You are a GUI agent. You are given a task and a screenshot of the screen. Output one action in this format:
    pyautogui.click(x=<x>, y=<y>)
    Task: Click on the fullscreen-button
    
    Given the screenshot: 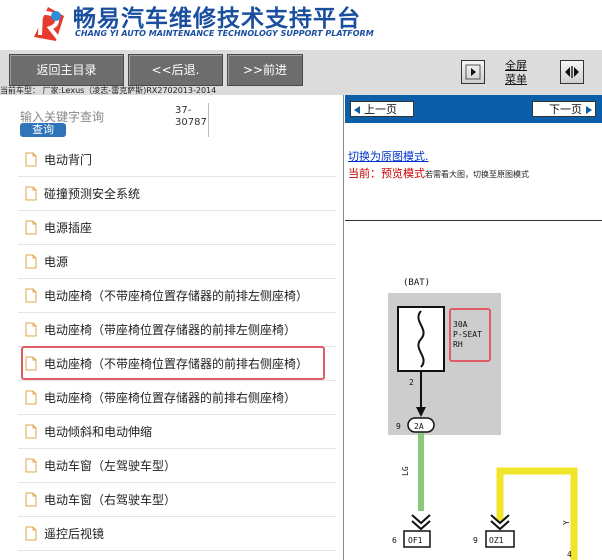 What is the action you would take?
    pyautogui.click(x=572, y=72)
    